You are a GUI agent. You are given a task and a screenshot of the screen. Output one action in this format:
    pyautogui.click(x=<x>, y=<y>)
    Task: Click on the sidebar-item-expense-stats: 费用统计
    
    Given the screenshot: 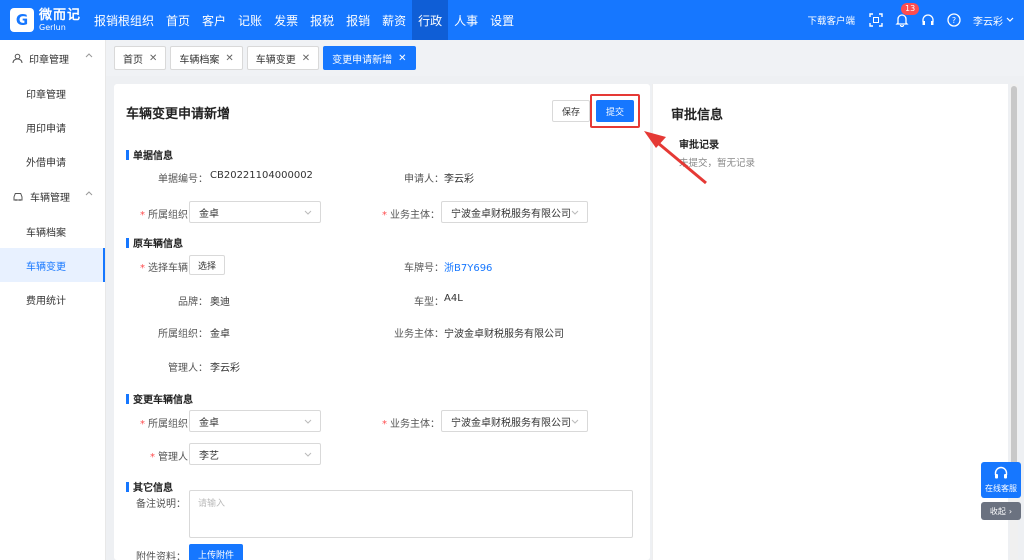 What is the action you would take?
    pyautogui.click(x=52, y=299)
    